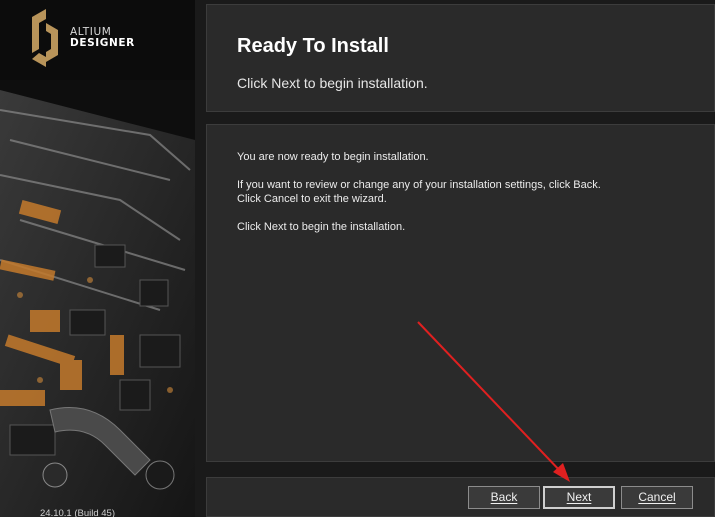 This screenshot has width=715, height=517. What do you see at coordinates (332, 83) in the screenshot?
I see `page-subtitle: Click Next to begin installation.` at bounding box center [332, 83].